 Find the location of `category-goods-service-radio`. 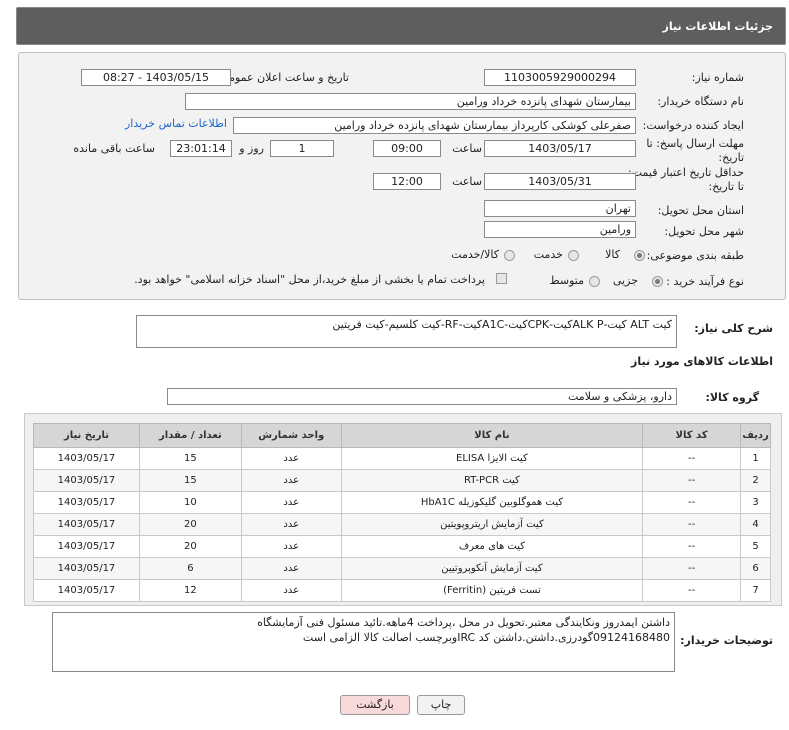

category-goods-service-radio is located at coordinates (509, 255).